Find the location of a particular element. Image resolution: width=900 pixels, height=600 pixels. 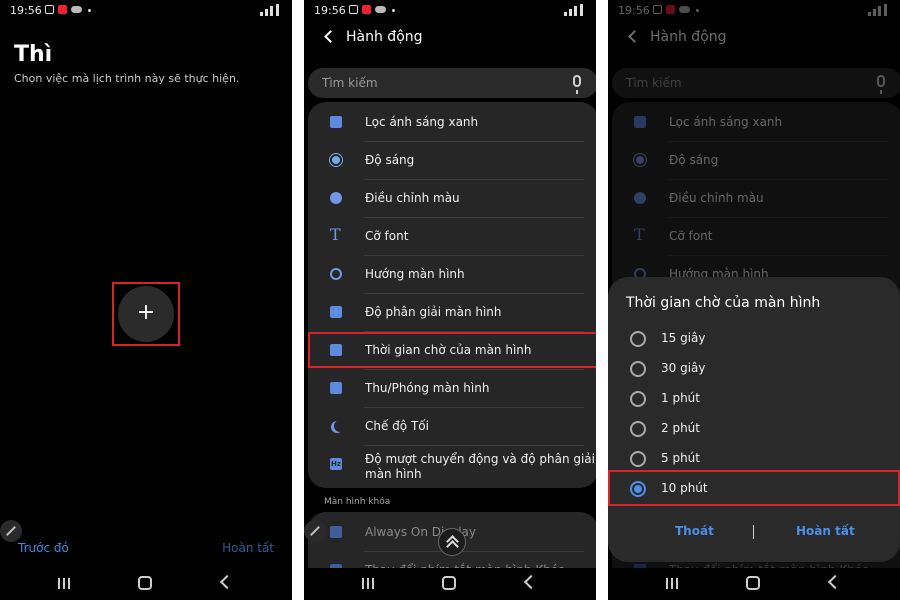

resolution-icon is located at coordinates (336, 312).